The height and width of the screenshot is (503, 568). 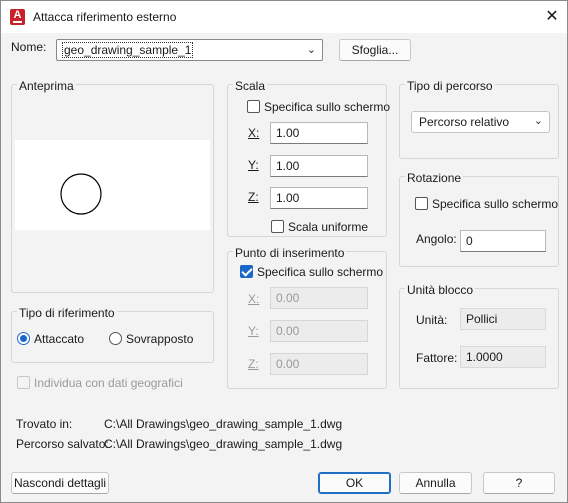 What do you see at coordinates (319, 331) in the screenshot?
I see `insertion-y-input: 0.00` at bounding box center [319, 331].